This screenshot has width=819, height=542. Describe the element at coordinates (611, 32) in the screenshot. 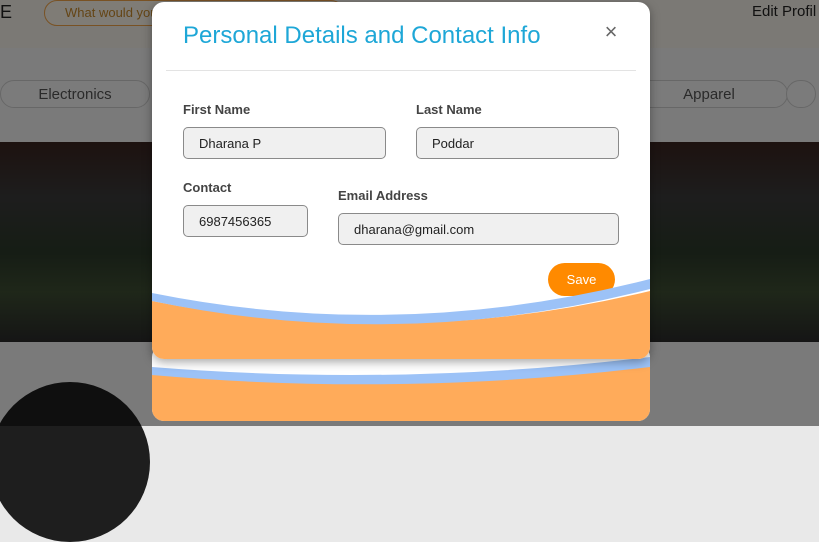

I see `close-icon: ×` at that location.